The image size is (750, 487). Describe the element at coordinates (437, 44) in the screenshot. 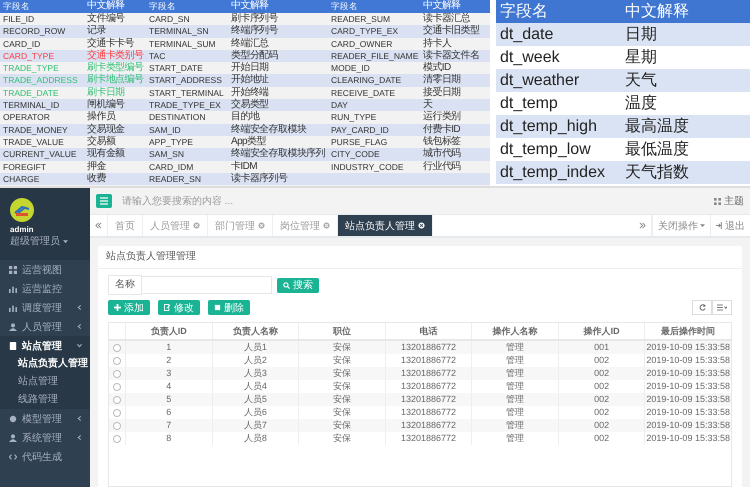

I see `field-meaning: 持卡人` at that location.